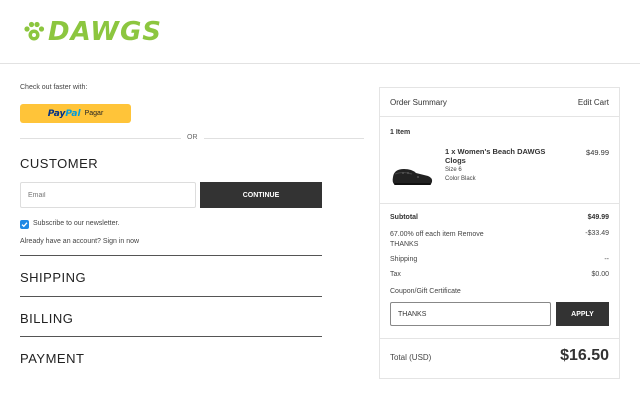 The width and height of the screenshot is (640, 410). What do you see at coordinates (425, 291) in the screenshot?
I see `coupon-label: Coupon/Gift Certificate` at bounding box center [425, 291].